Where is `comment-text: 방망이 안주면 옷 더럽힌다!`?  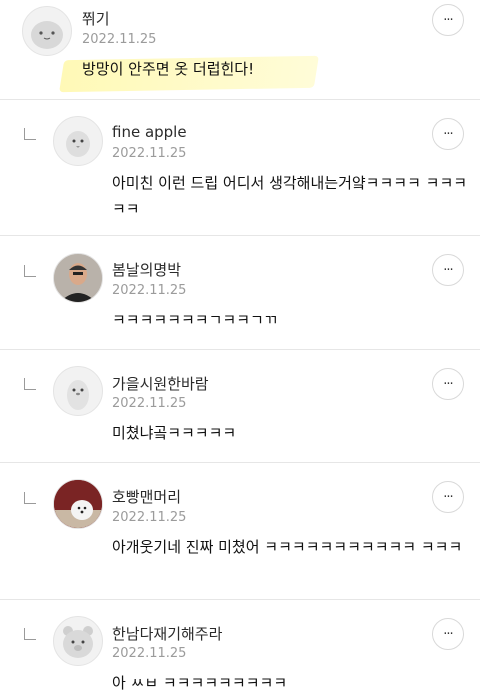 comment-text: 방망이 안주면 옷 더럽힌다! is located at coordinates (168, 69).